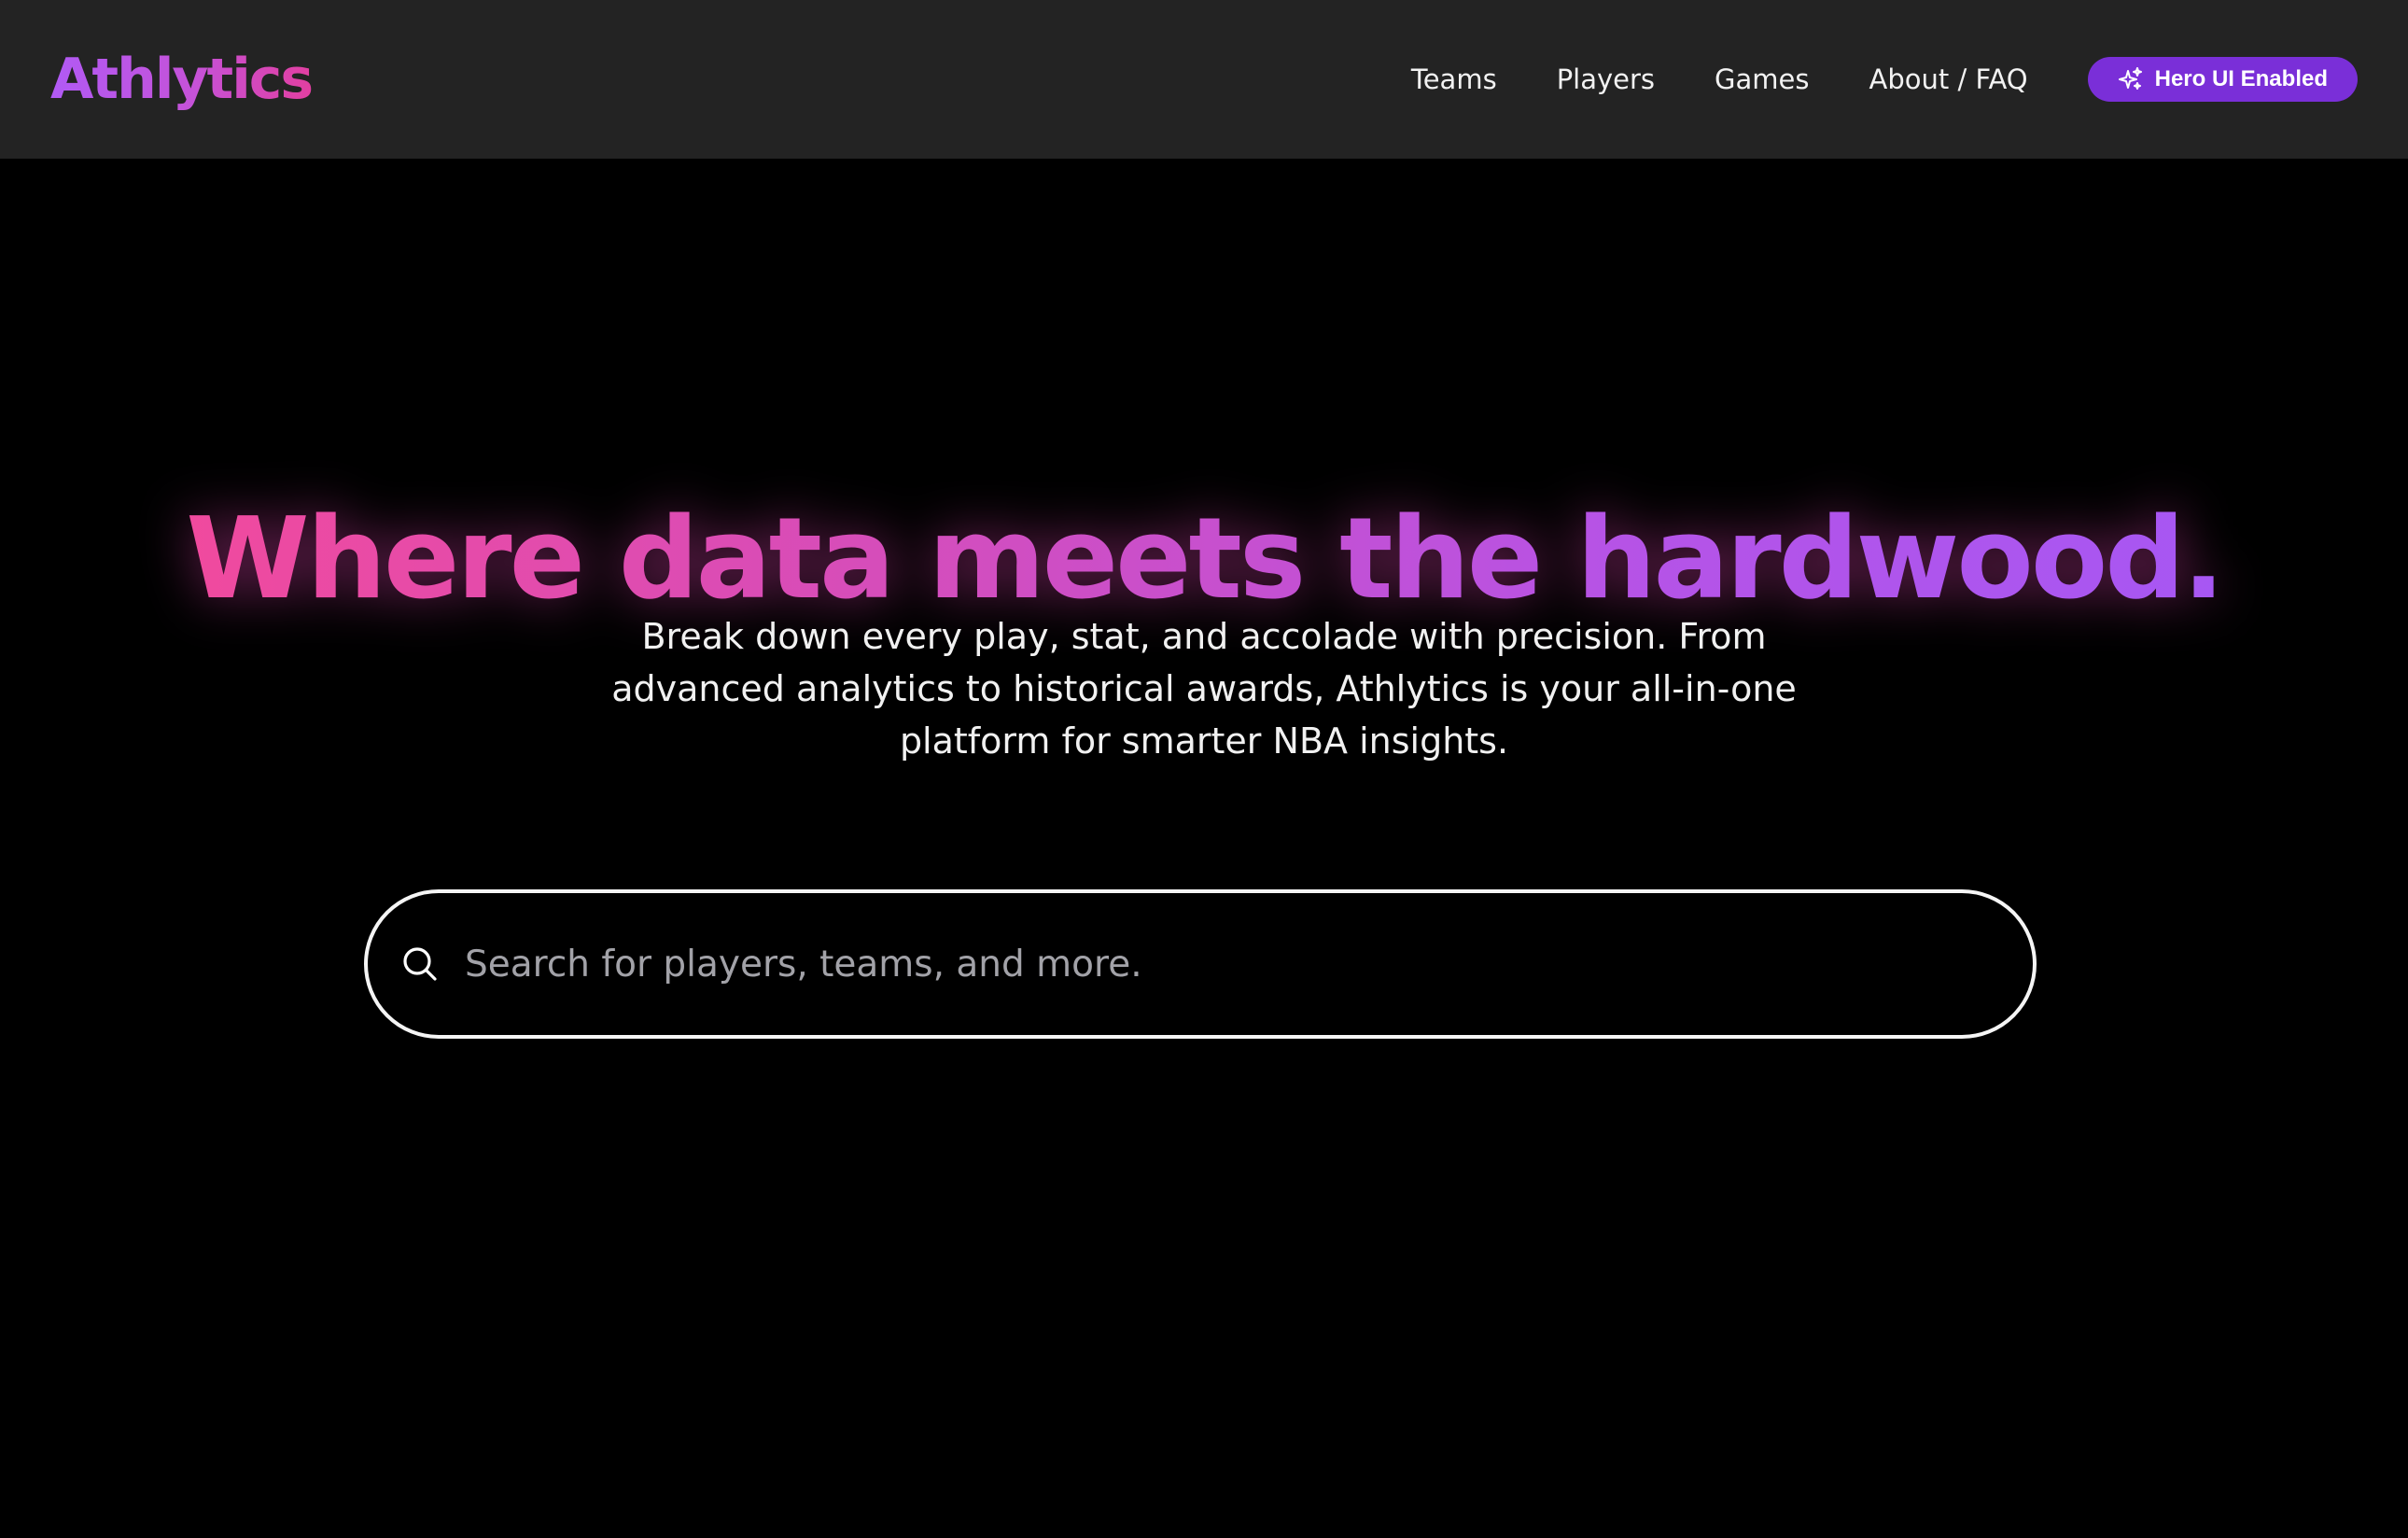 This screenshot has width=2408, height=1538. I want to click on nav-link-teams: Teams, so click(1454, 79).